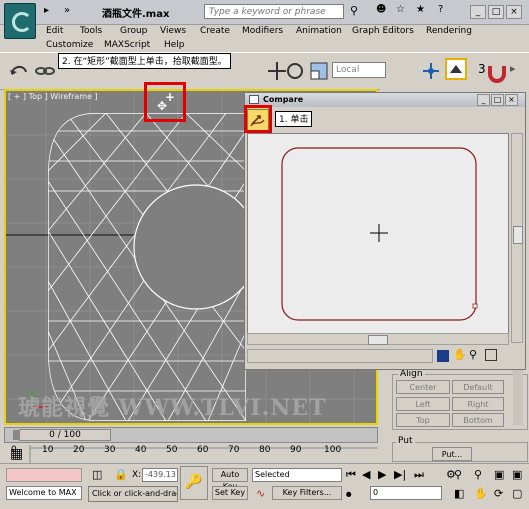 This screenshot has height=509, width=529. I want to click on menu-help: Help, so click(174, 45).